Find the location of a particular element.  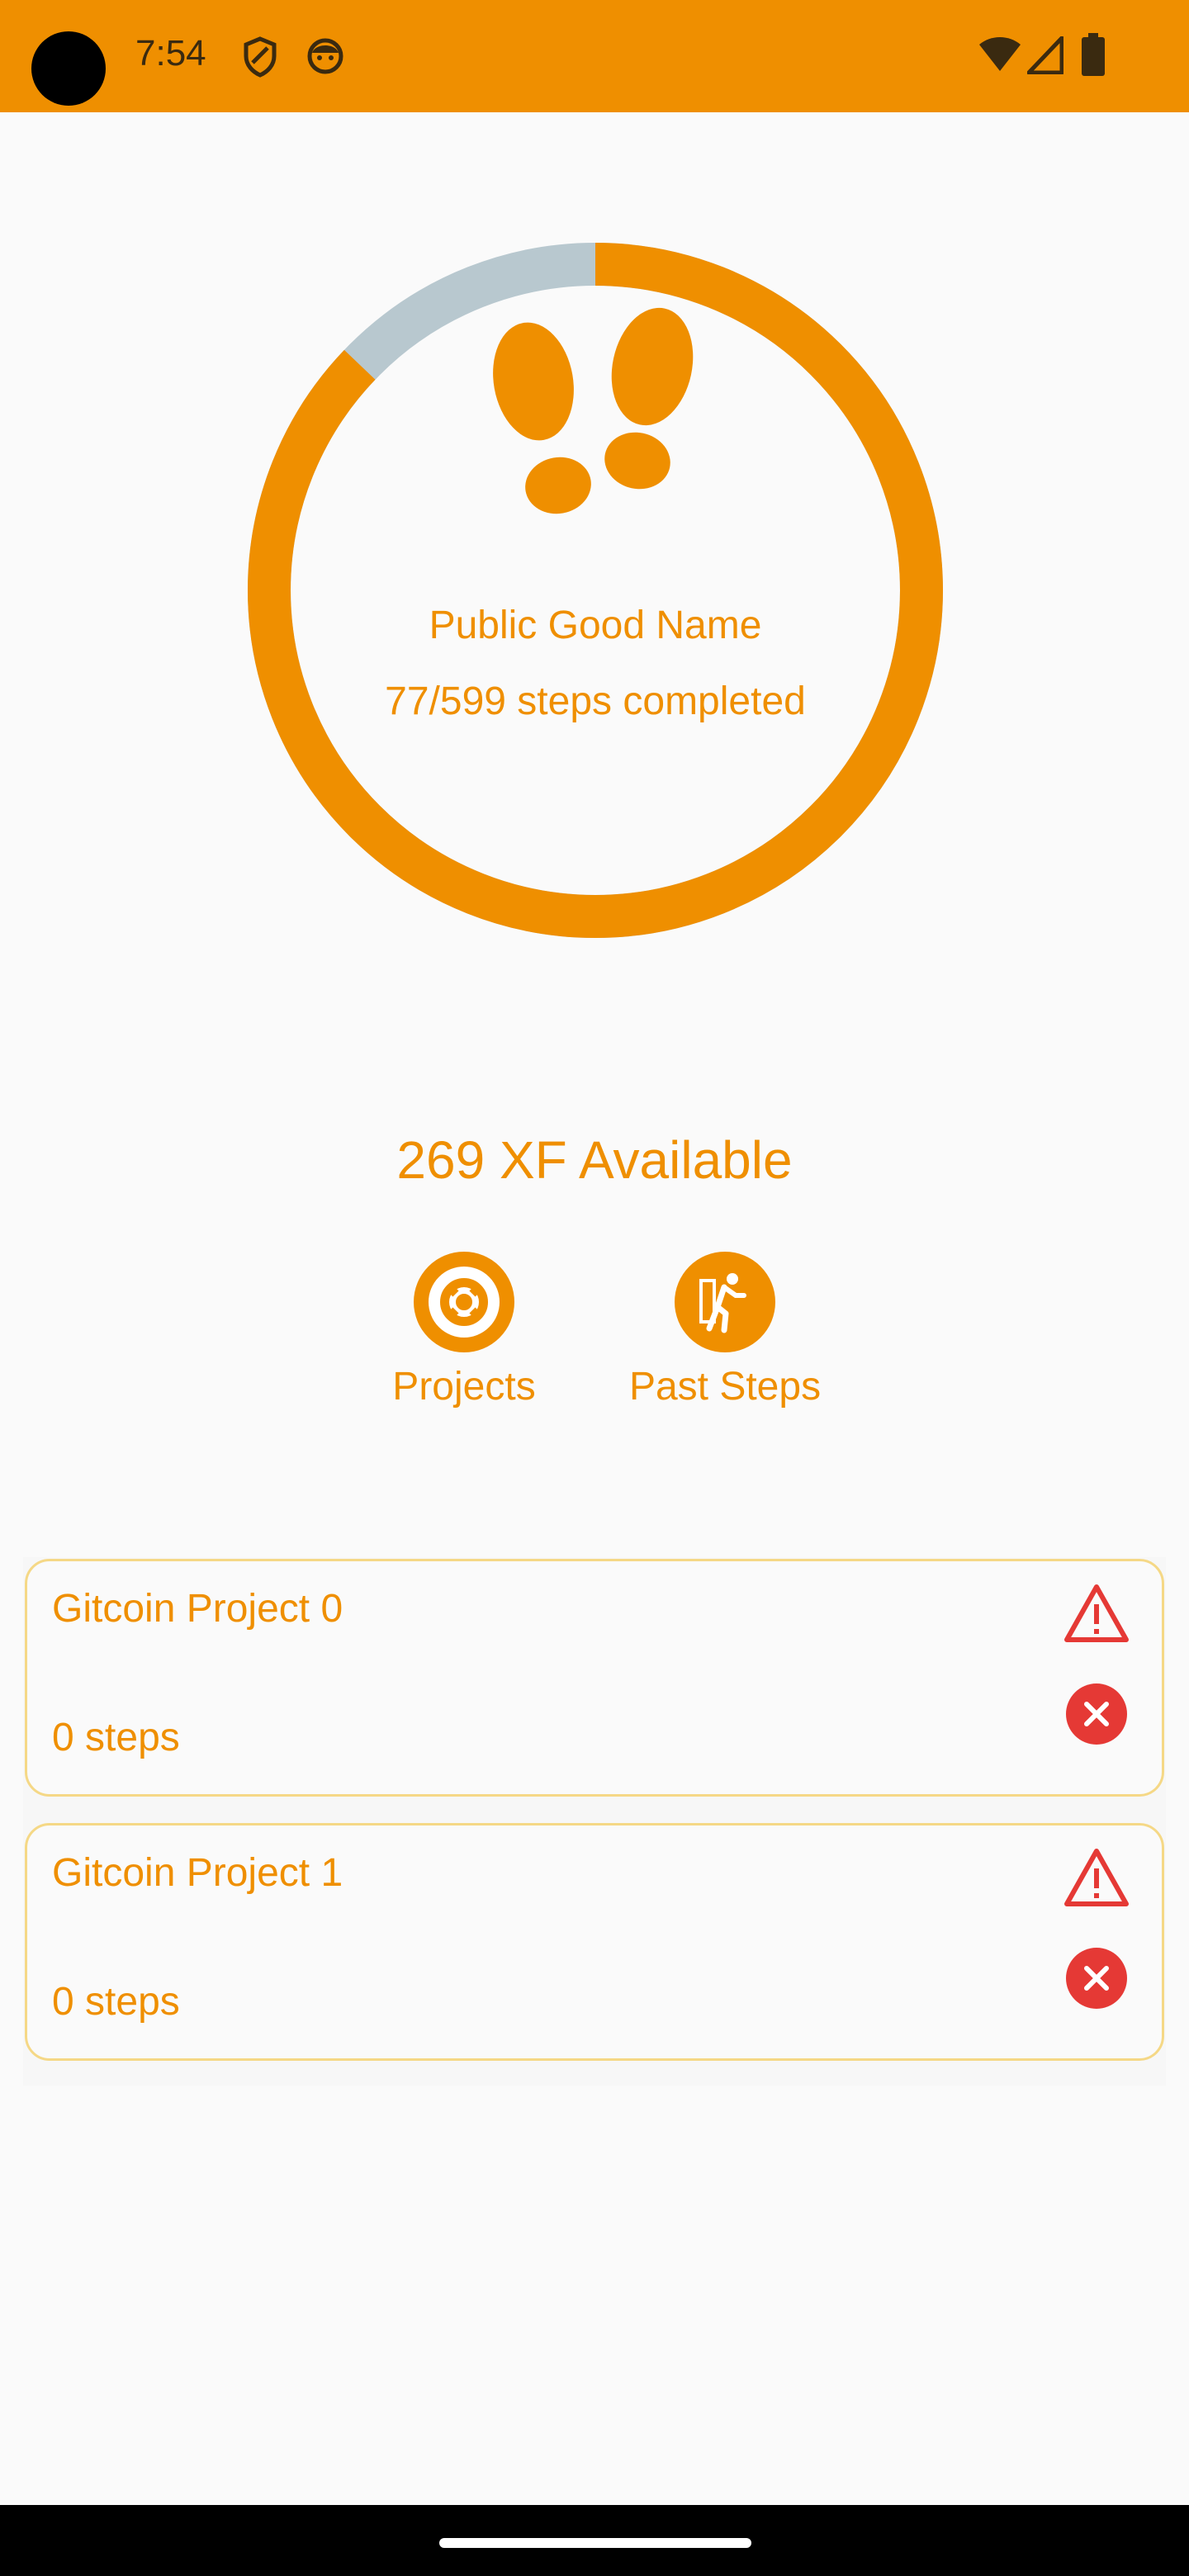

project-title: Gitcoin Project 1 is located at coordinates (197, 1873).